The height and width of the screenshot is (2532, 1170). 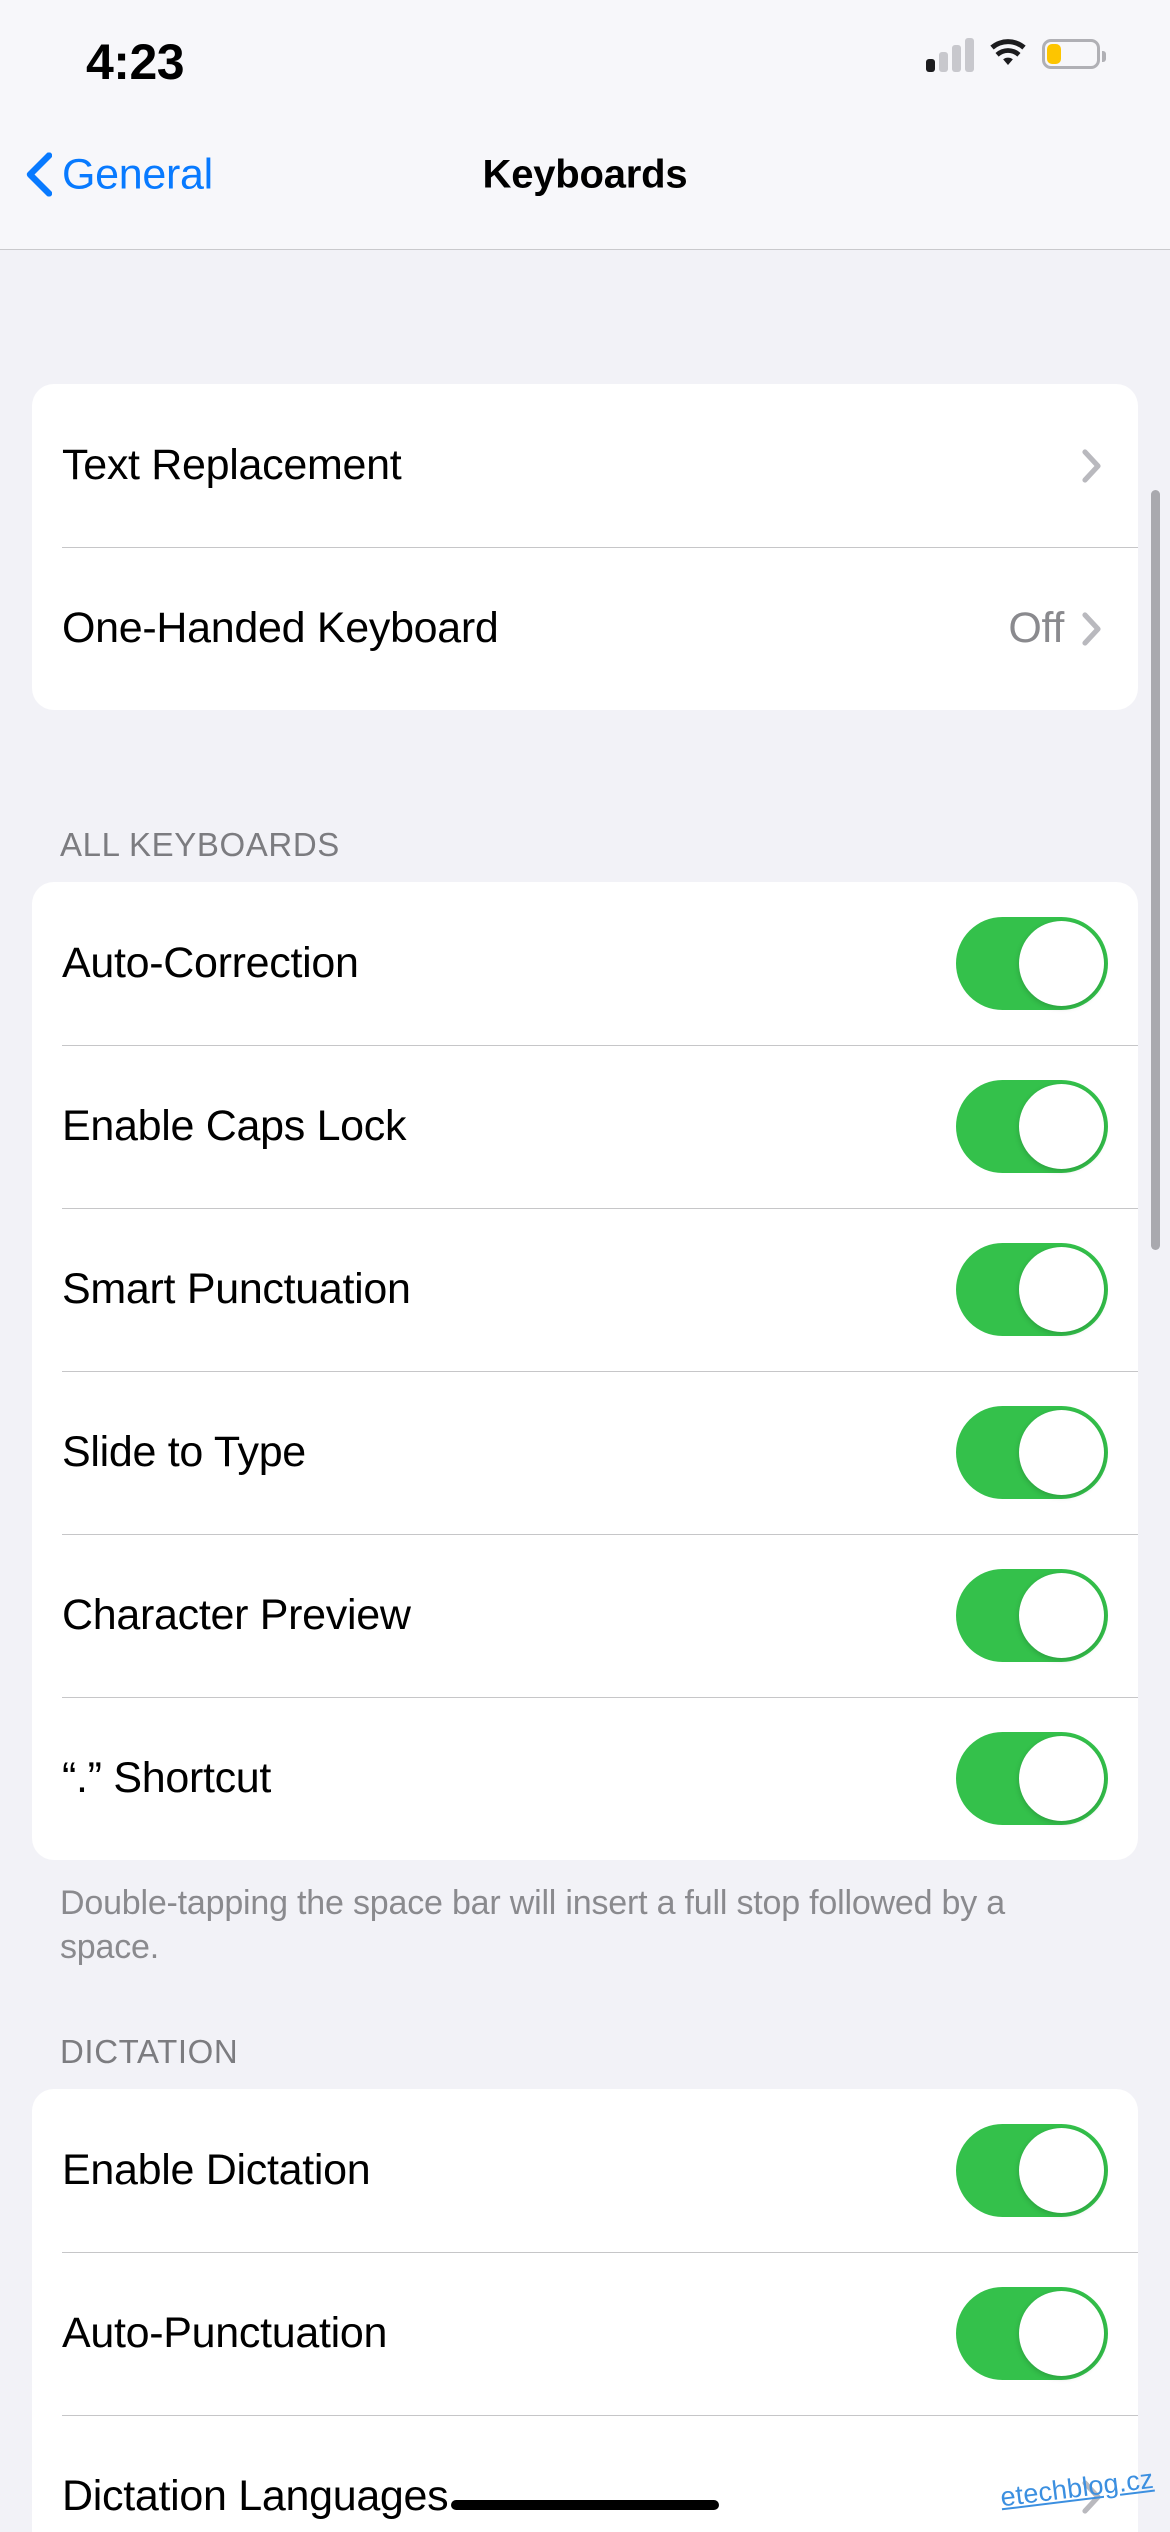 What do you see at coordinates (1032, 2171) in the screenshot?
I see `toggle-enable-dictation` at bounding box center [1032, 2171].